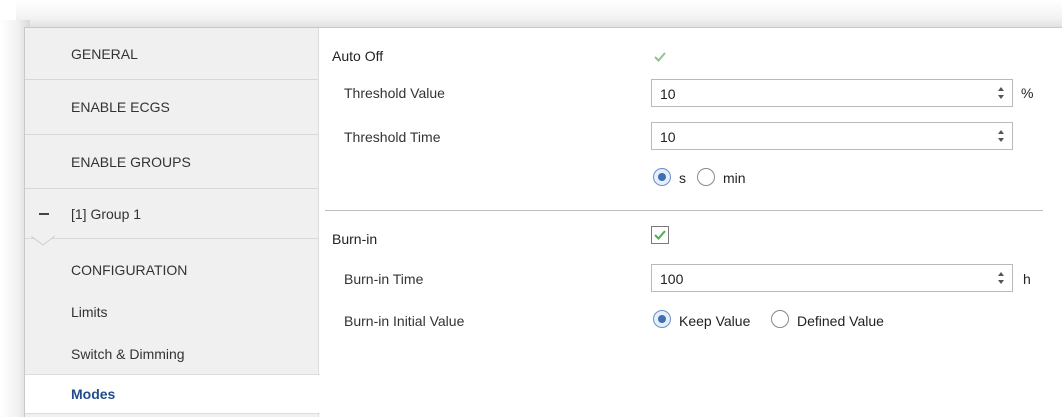 This screenshot has height=417, width=1062. Describe the element at coordinates (392, 137) in the screenshot. I see `threshold-time-label: Threshold Time` at that location.